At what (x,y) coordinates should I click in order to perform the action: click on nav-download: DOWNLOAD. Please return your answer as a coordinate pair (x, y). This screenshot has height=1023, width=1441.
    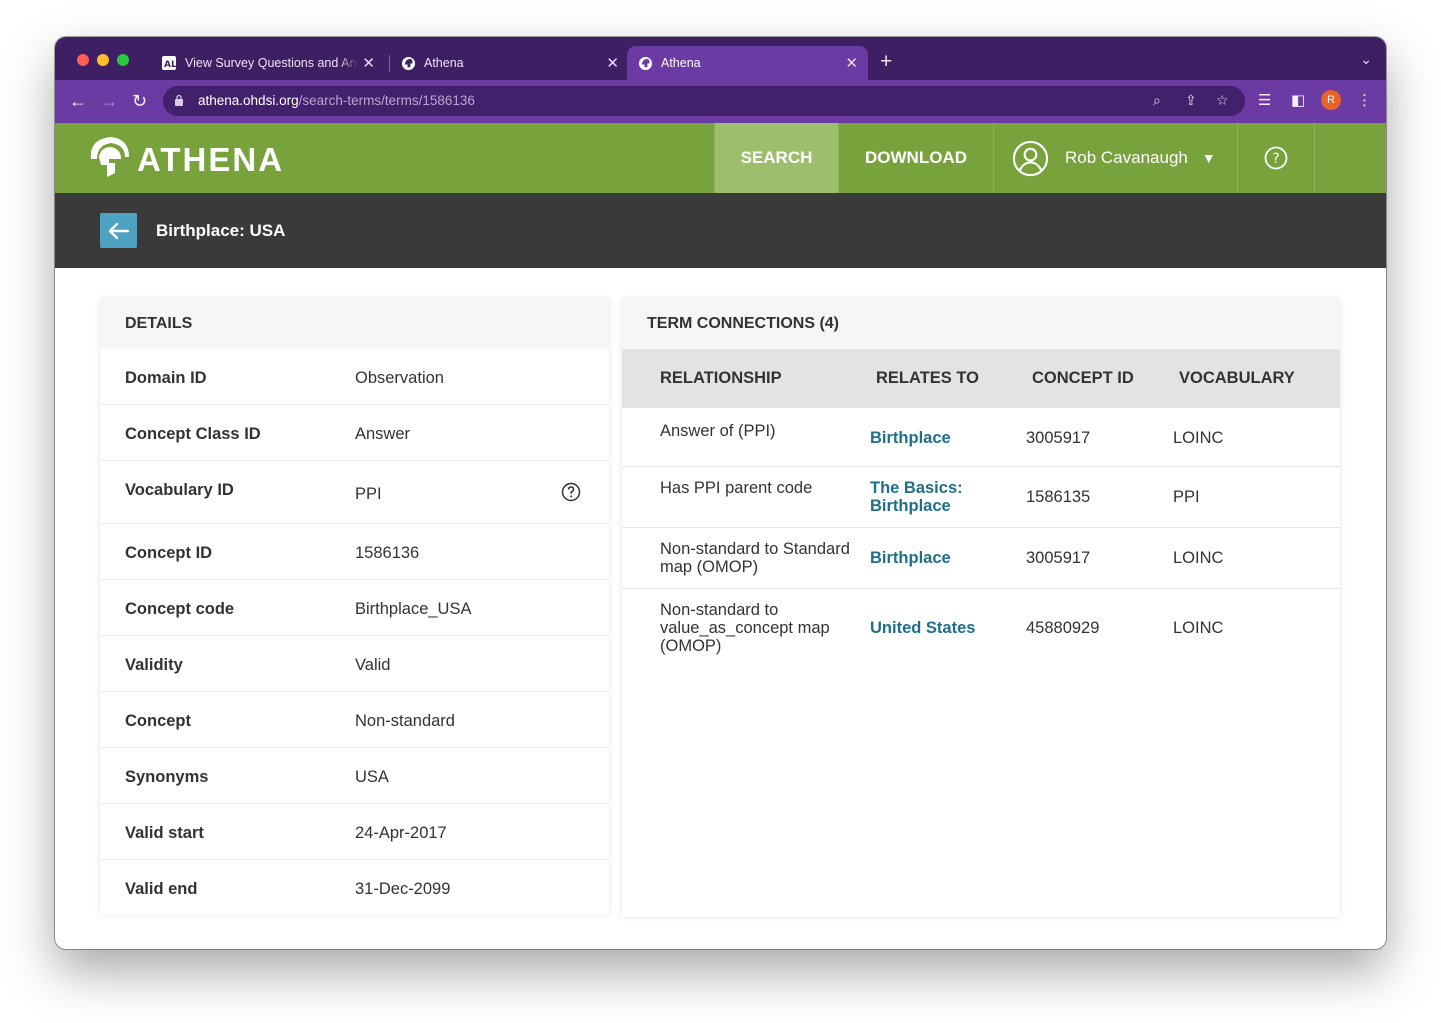
    Looking at the image, I should click on (915, 158).